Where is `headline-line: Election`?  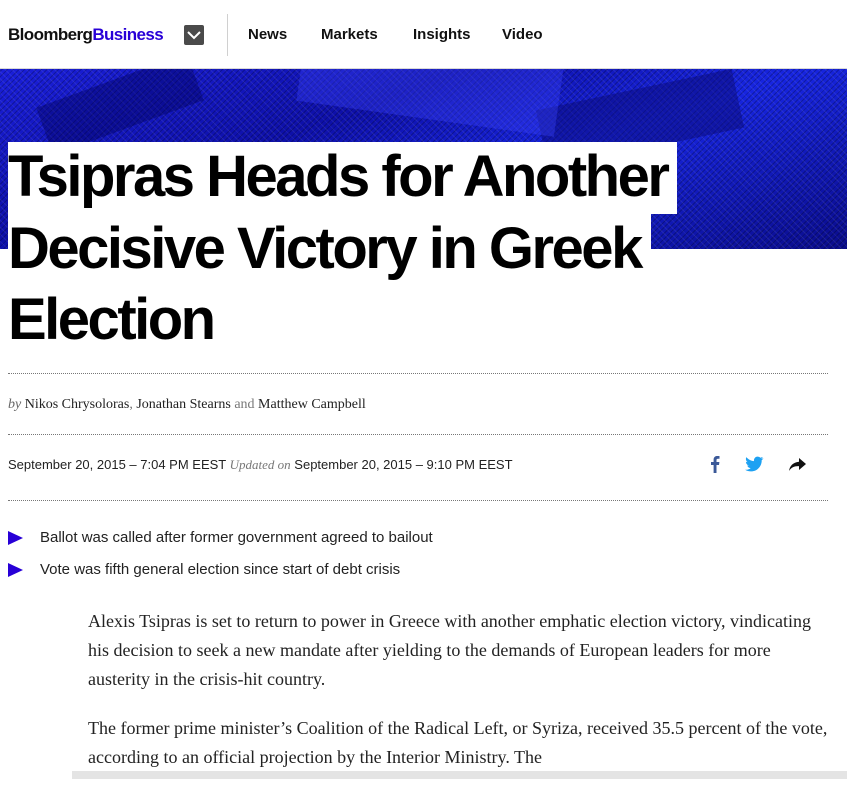 headline-line: Election is located at coordinates (116, 321).